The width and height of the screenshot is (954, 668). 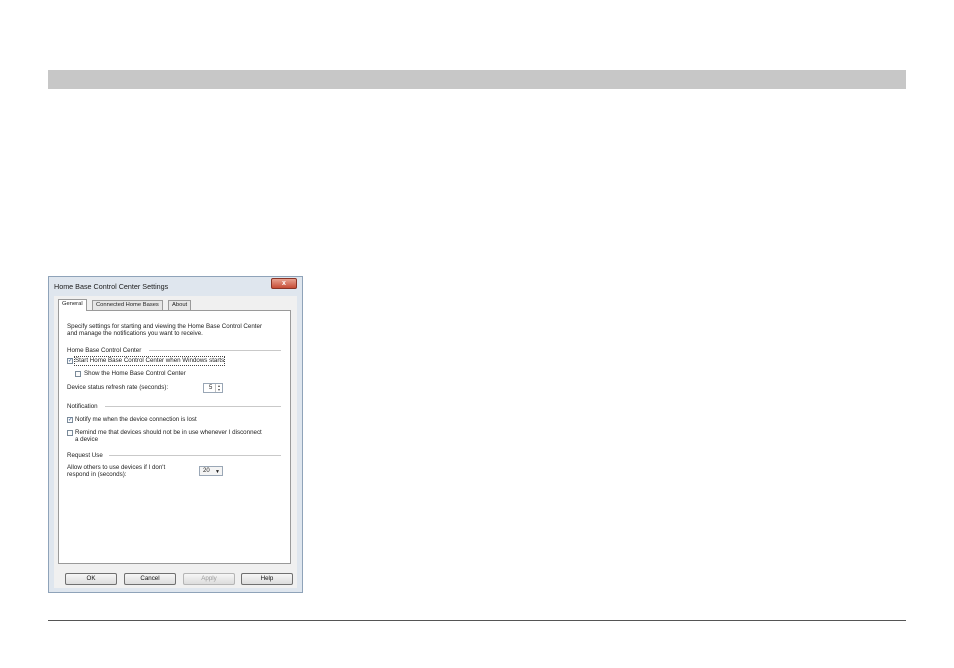 What do you see at coordinates (211, 471) in the screenshot?
I see `allow-others-select: 20 ▼` at bounding box center [211, 471].